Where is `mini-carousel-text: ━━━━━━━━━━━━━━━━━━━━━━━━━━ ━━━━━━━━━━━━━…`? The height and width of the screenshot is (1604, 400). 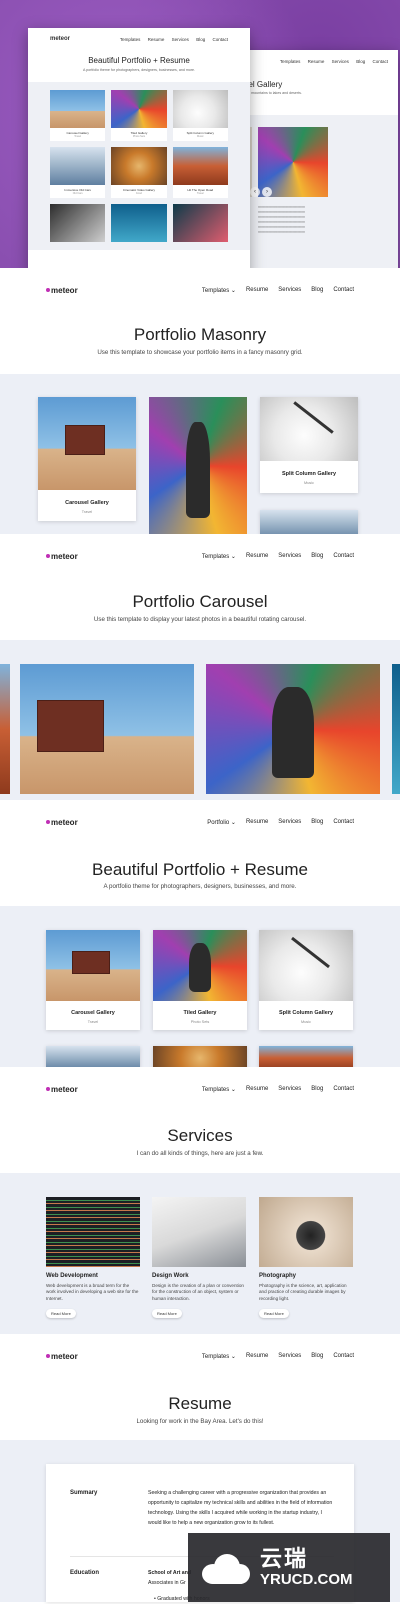 mini-carousel-text: ━━━━━━━━━━━━━━━━━━━━━━━━━━ ━━━━━━━━━━━━━… is located at coordinates (281, 219).